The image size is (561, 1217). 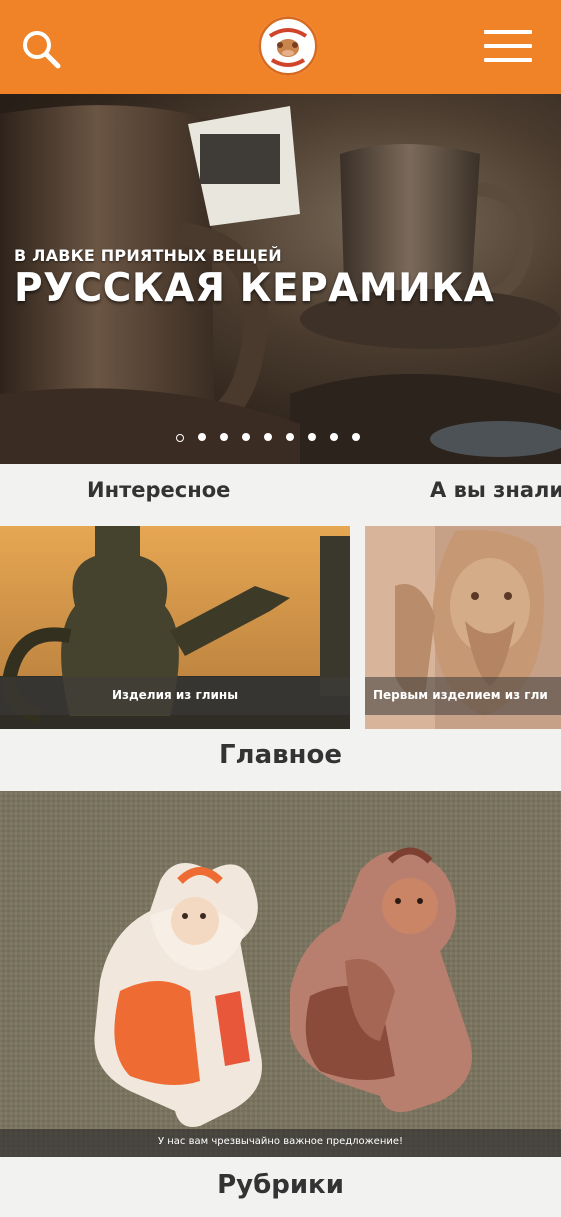 I want to click on cow-logo-icon, so click(x=288, y=46).